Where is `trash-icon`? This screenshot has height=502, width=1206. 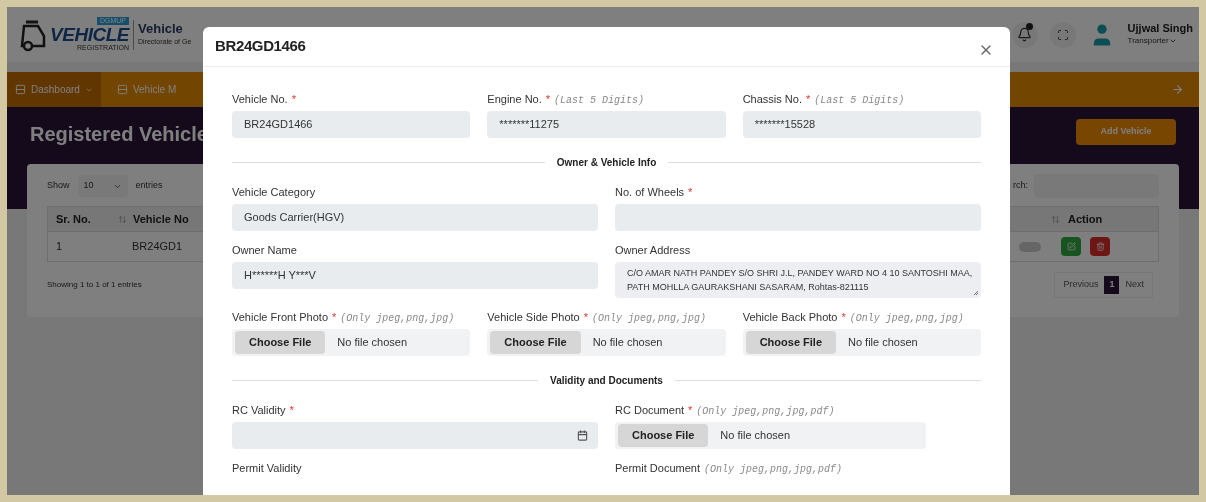 trash-icon is located at coordinates (1100, 246).